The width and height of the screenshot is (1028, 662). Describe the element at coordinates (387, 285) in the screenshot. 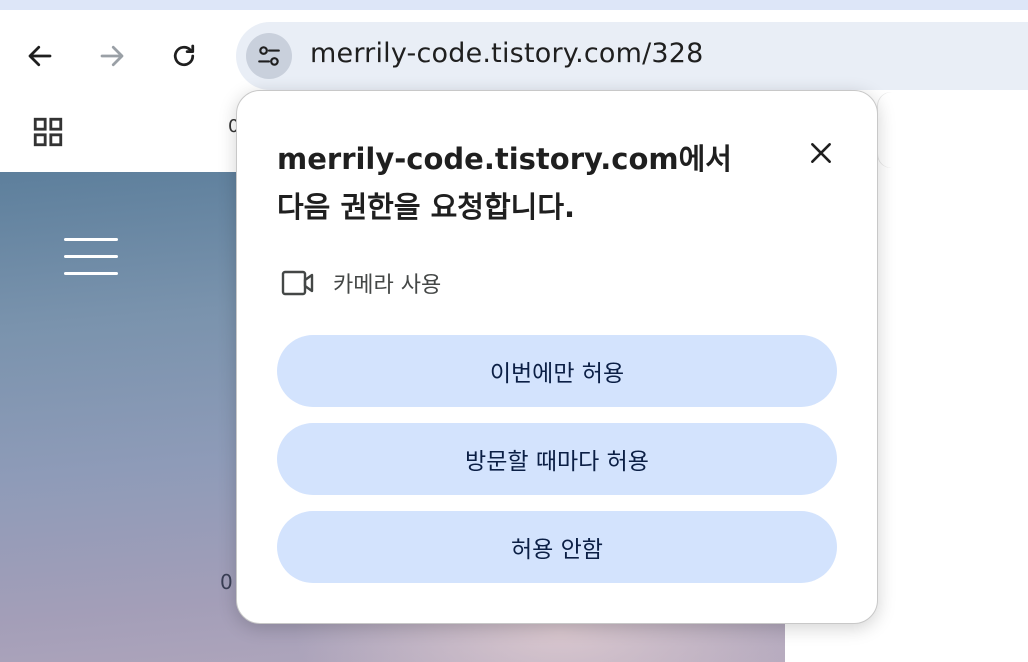

I see `permission-label: 카메라 사용` at that location.